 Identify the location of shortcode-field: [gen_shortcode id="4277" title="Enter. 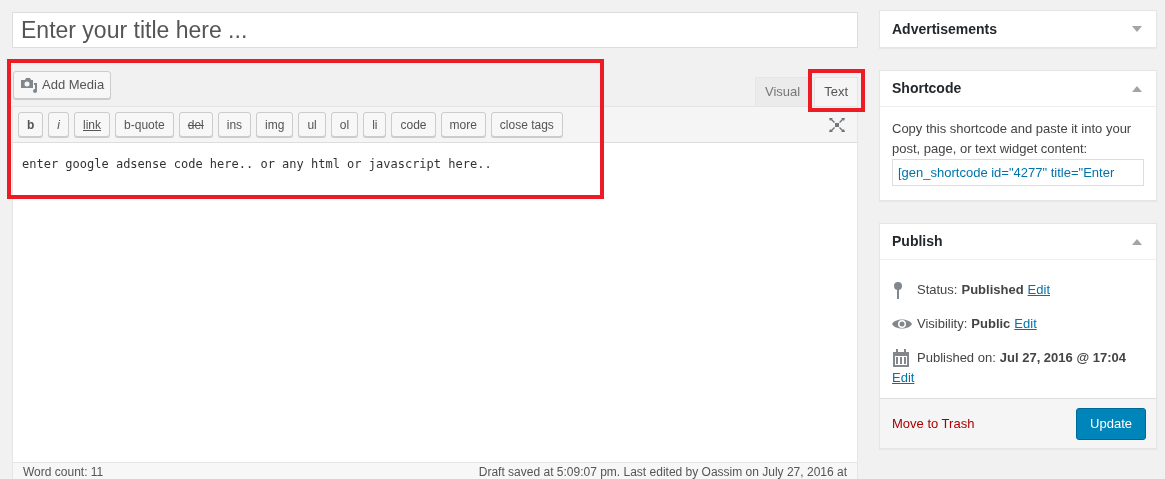
(1018, 172).